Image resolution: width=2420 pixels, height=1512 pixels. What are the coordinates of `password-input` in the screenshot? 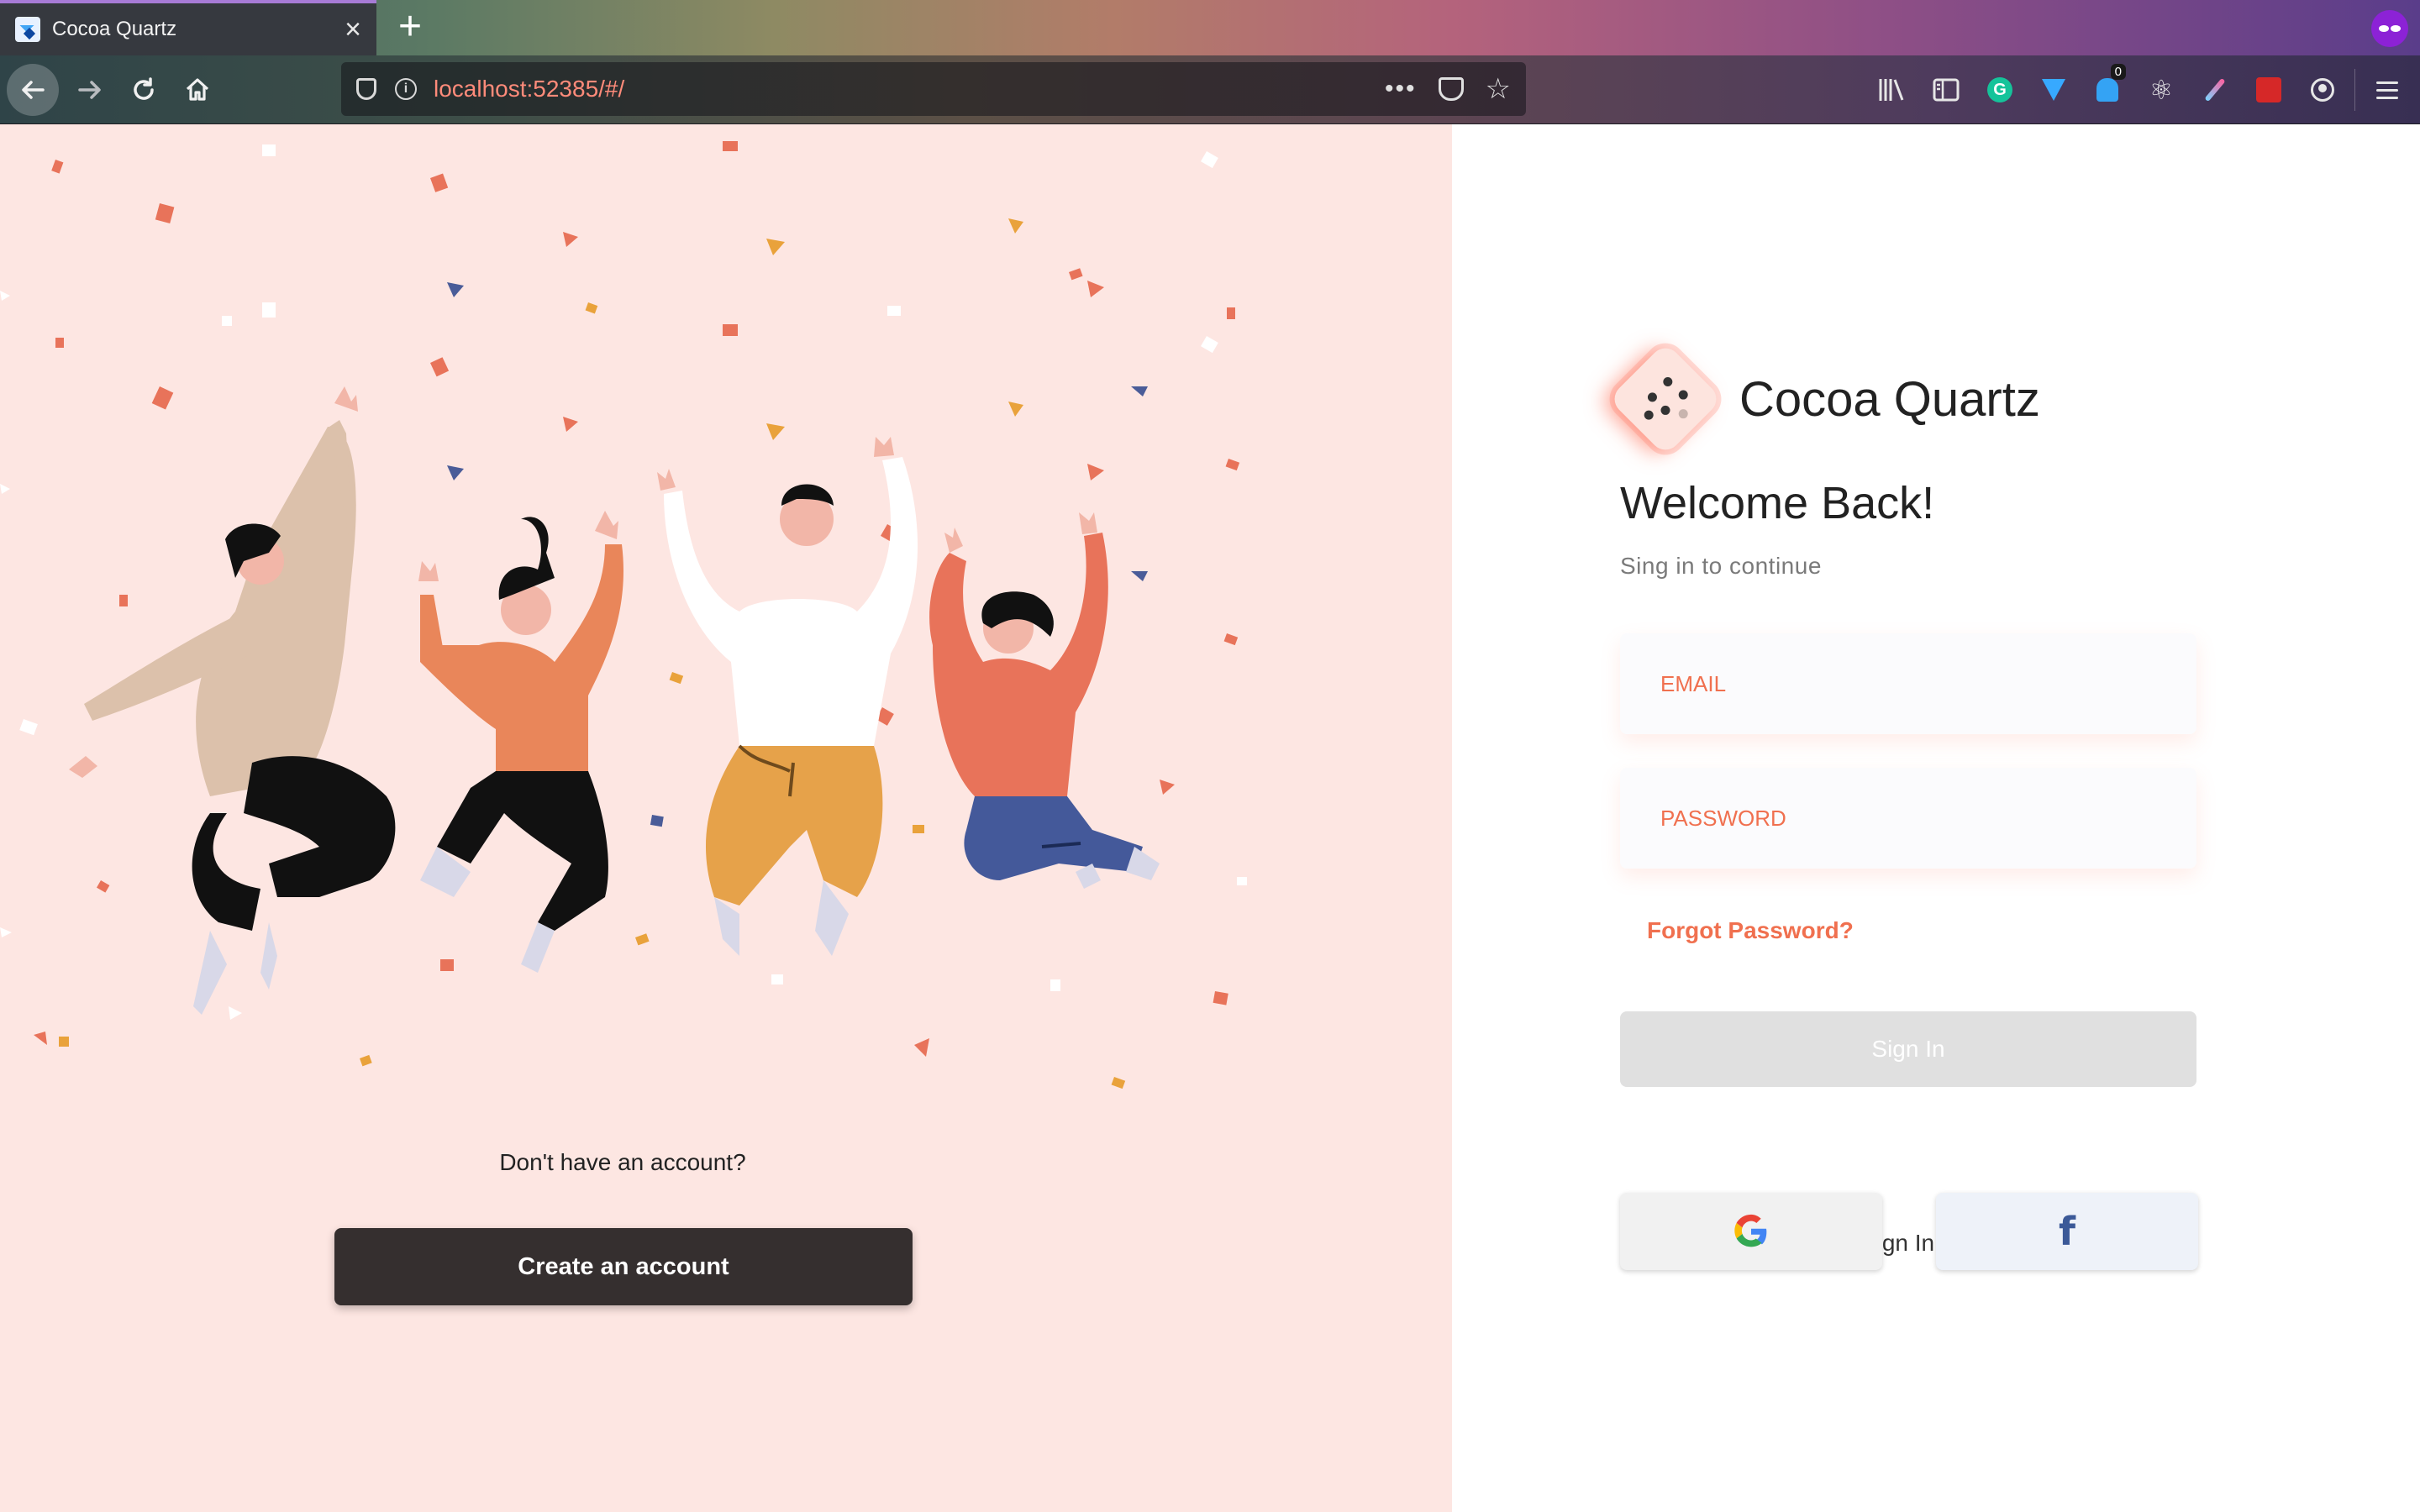 It's located at (1908, 818).